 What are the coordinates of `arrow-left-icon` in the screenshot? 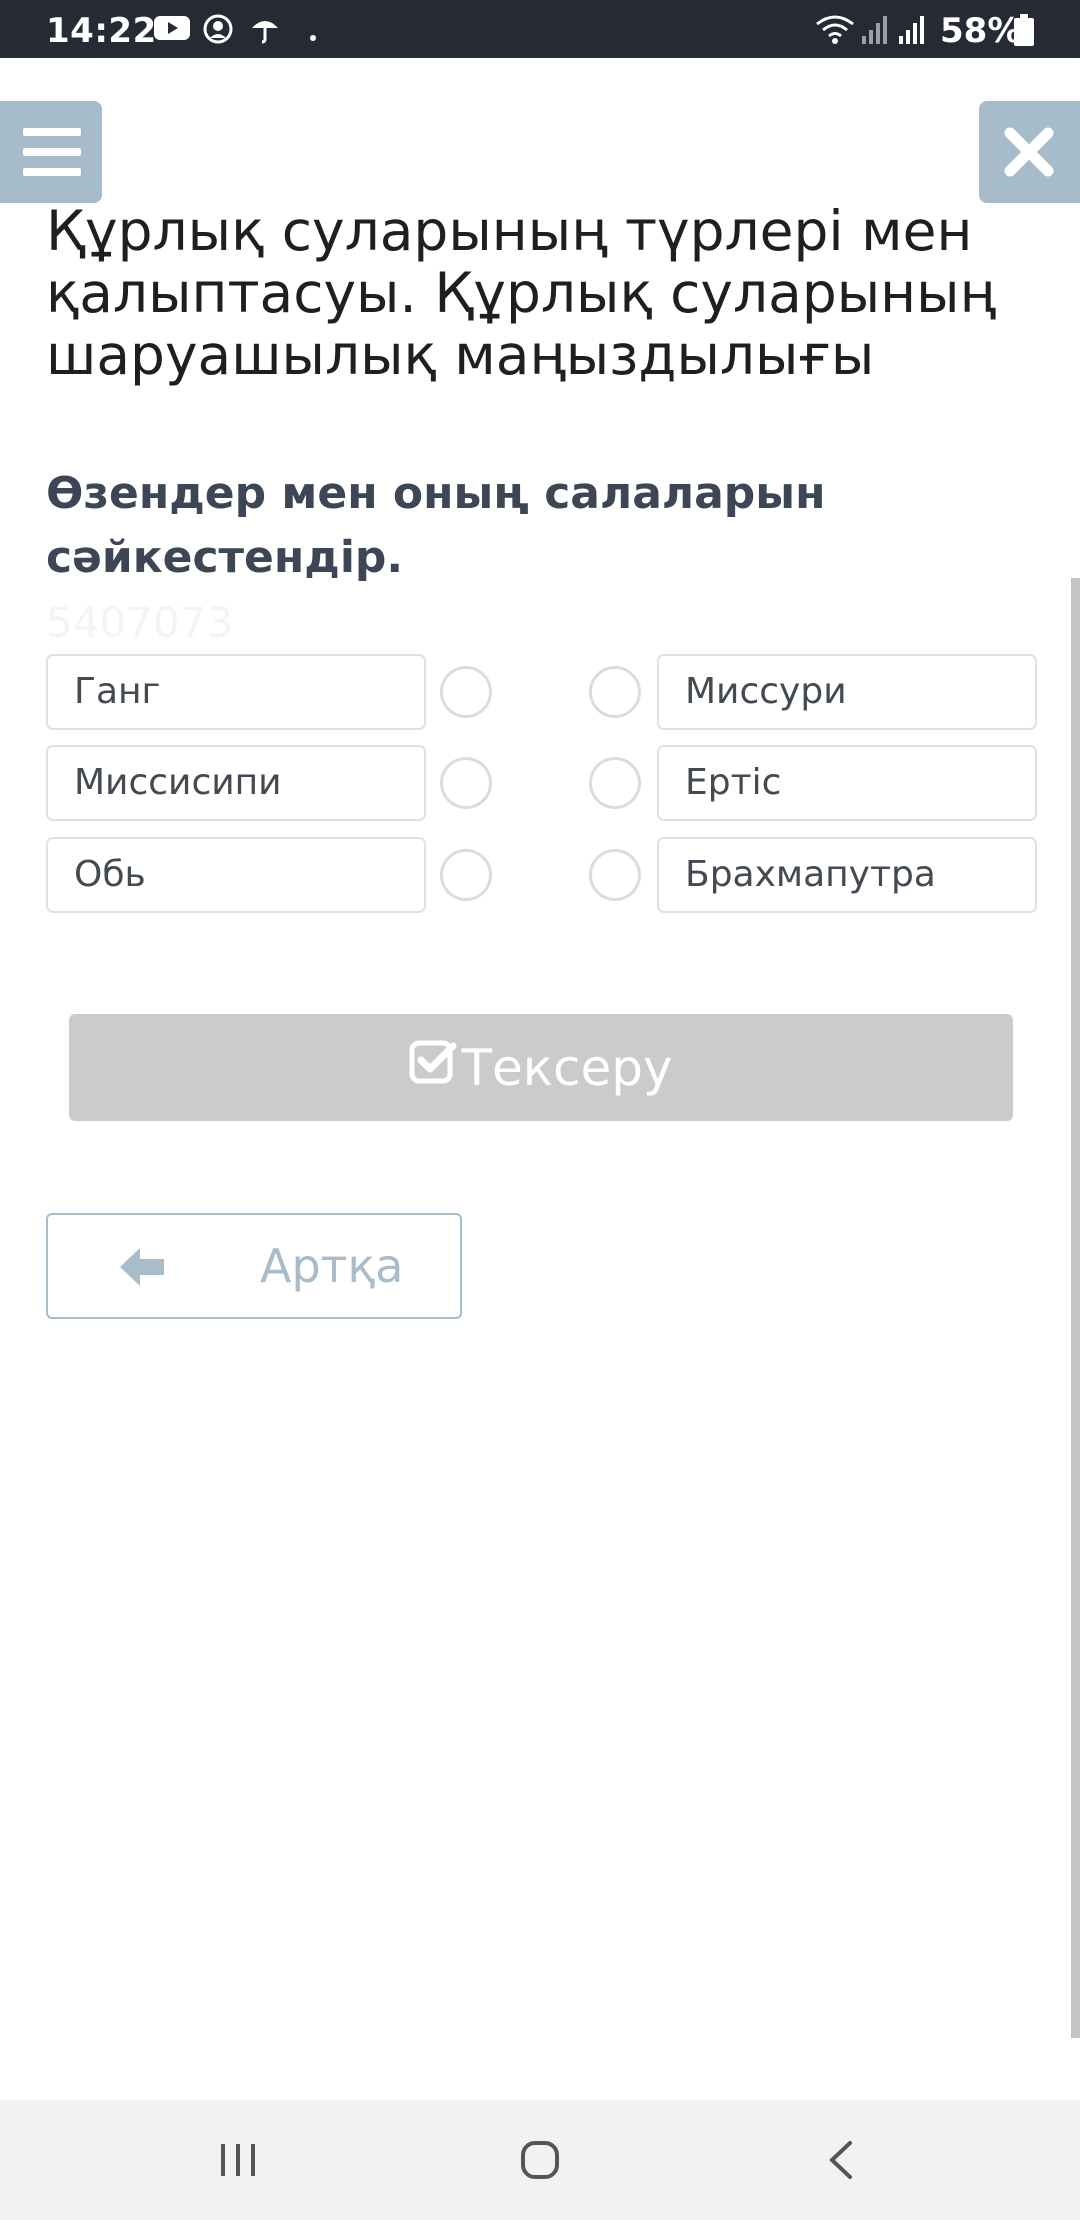 It's located at (142, 1269).